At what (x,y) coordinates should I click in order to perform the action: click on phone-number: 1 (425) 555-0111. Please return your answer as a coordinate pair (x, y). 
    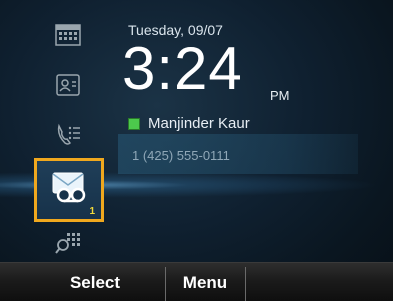
    Looking at the image, I should click on (181, 155).